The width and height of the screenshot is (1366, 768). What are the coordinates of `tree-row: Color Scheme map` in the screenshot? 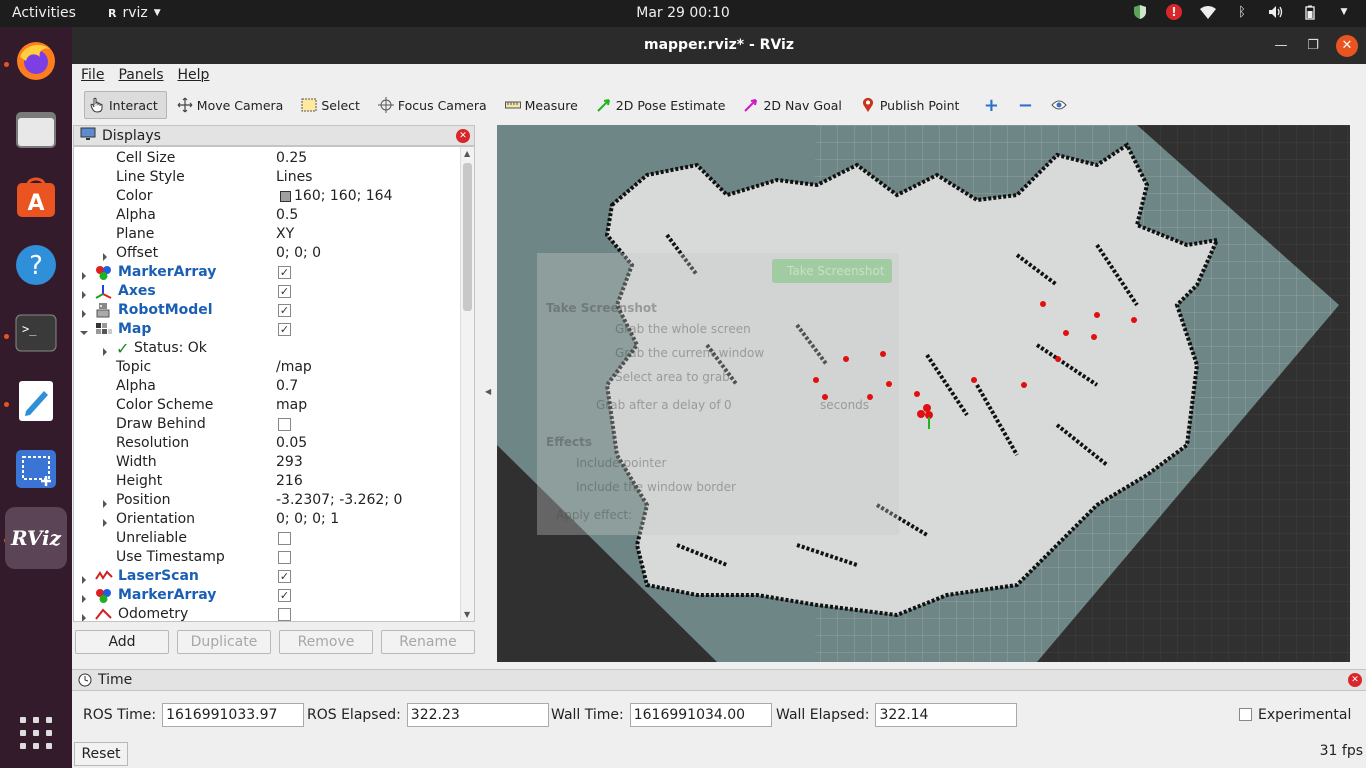 It's located at (267, 405).